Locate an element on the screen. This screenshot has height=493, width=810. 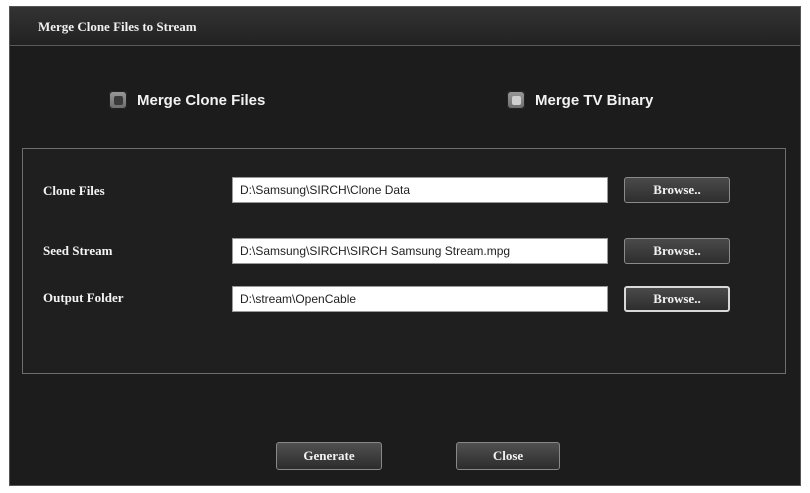
output-folder-browse-button: Browse.. is located at coordinates (677, 299).